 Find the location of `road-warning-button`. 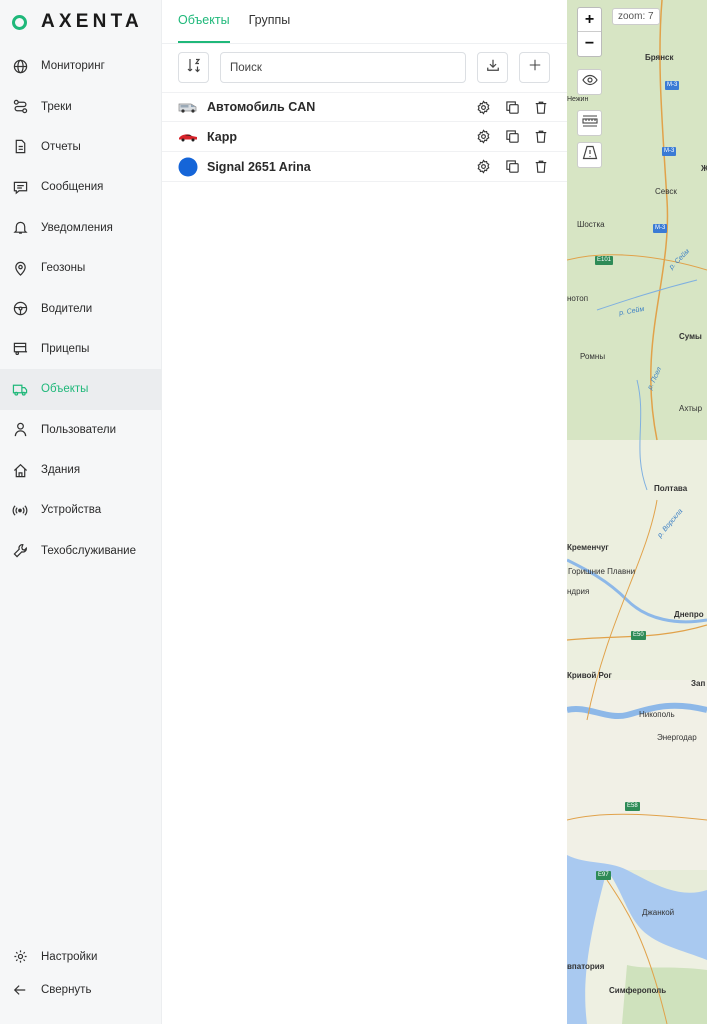

road-warning-button is located at coordinates (589, 155).